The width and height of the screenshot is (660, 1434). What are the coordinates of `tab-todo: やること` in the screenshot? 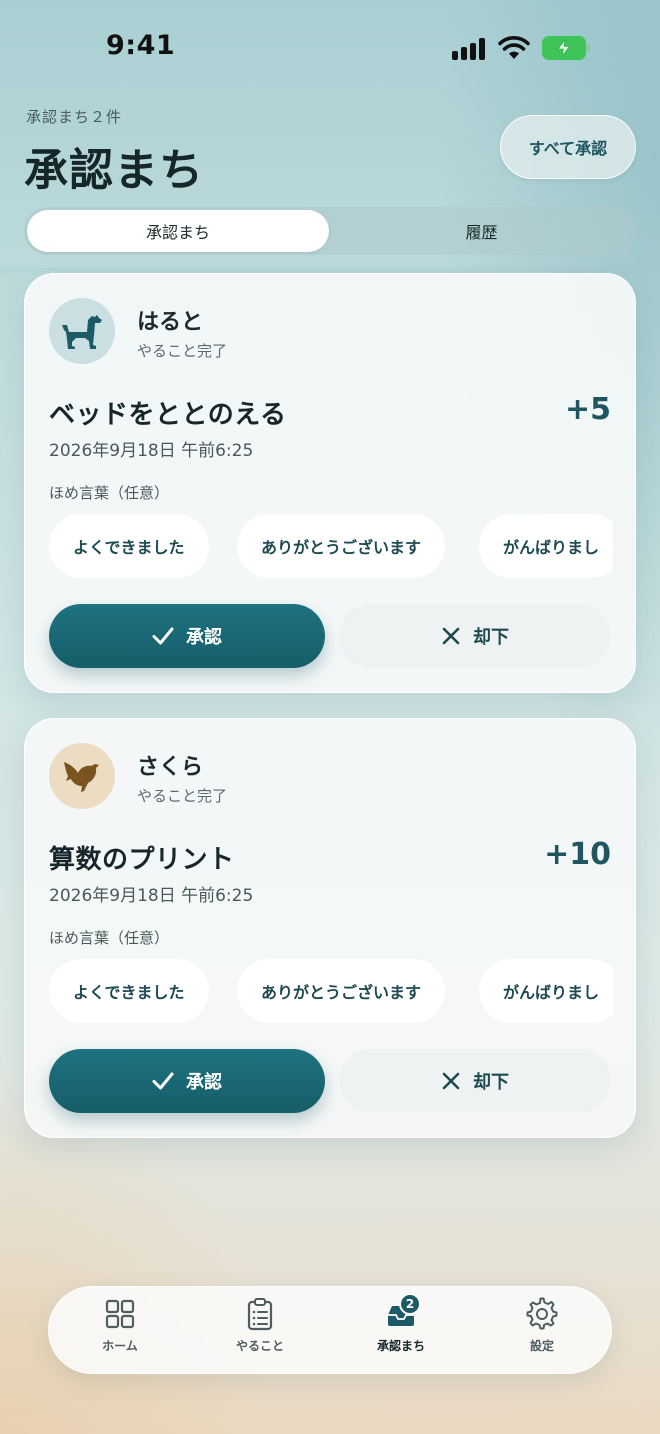 It's located at (260, 1331).